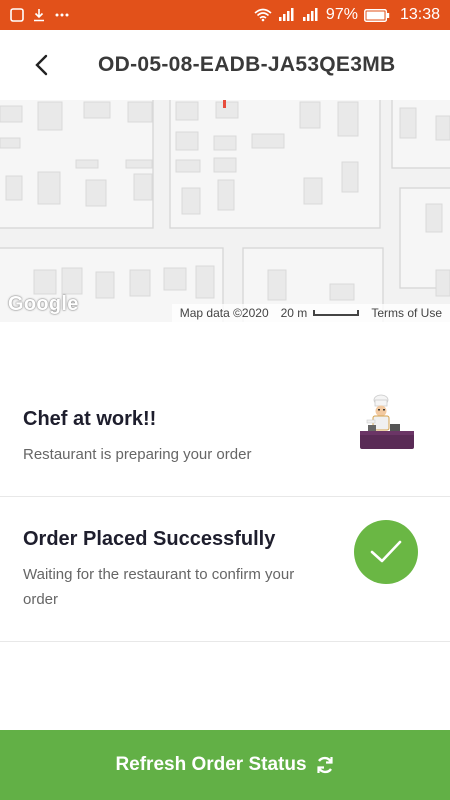 This screenshot has width=450, height=800. I want to click on check-icon, so click(386, 552).